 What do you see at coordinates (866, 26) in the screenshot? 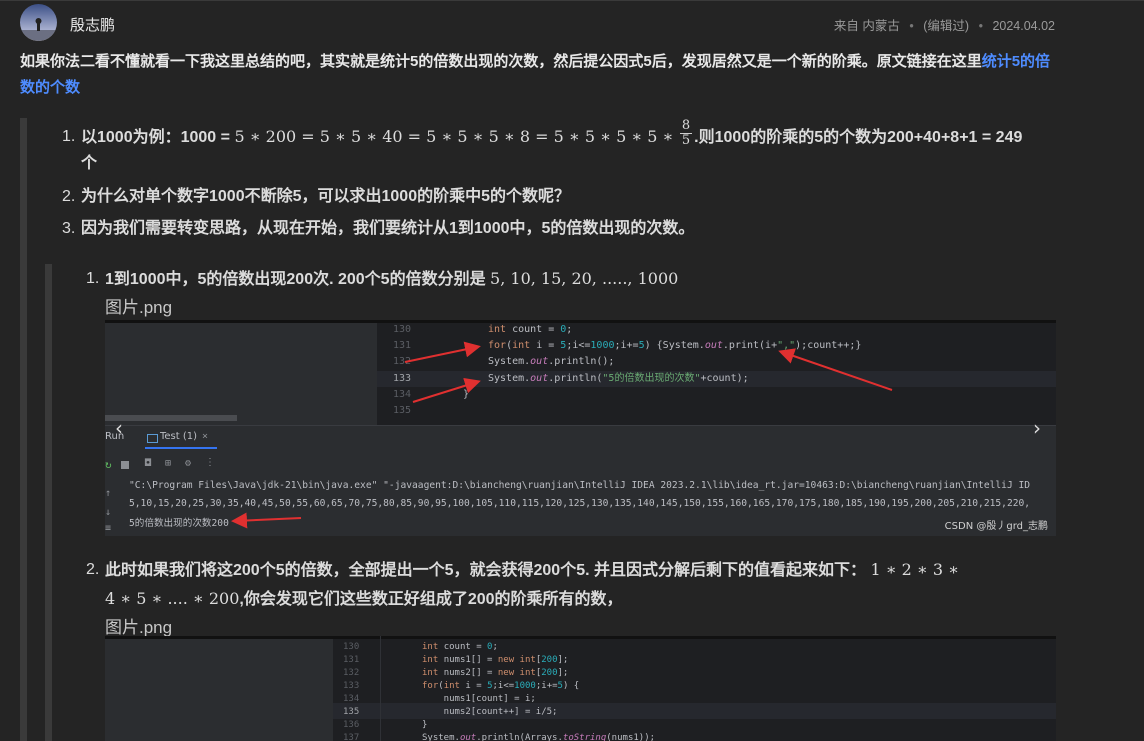
I see `location-text: 来自 内蒙古` at bounding box center [866, 26].